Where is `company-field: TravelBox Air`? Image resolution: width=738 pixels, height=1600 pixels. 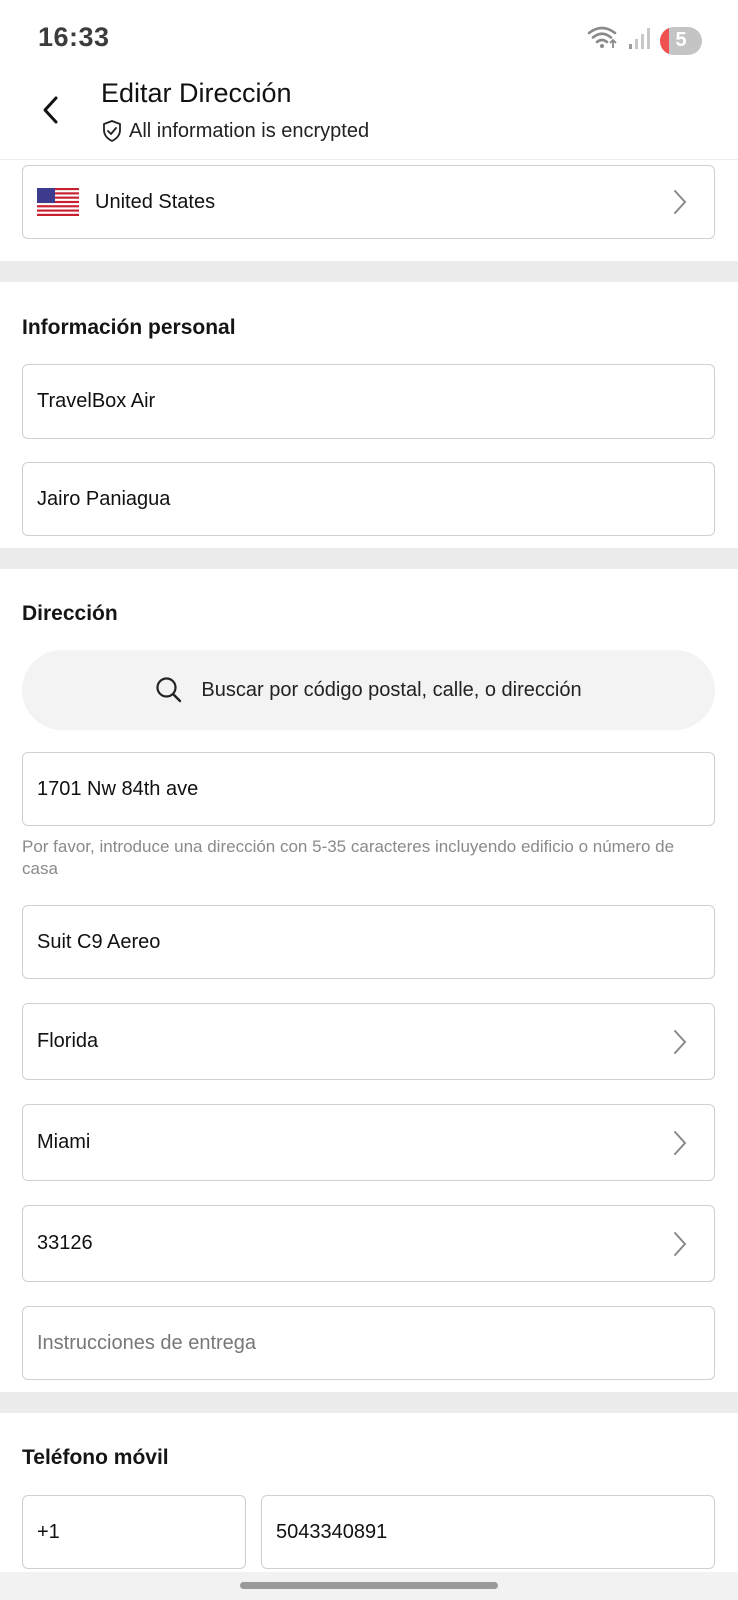 company-field: TravelBox Air is located at coordinates (368, 401).